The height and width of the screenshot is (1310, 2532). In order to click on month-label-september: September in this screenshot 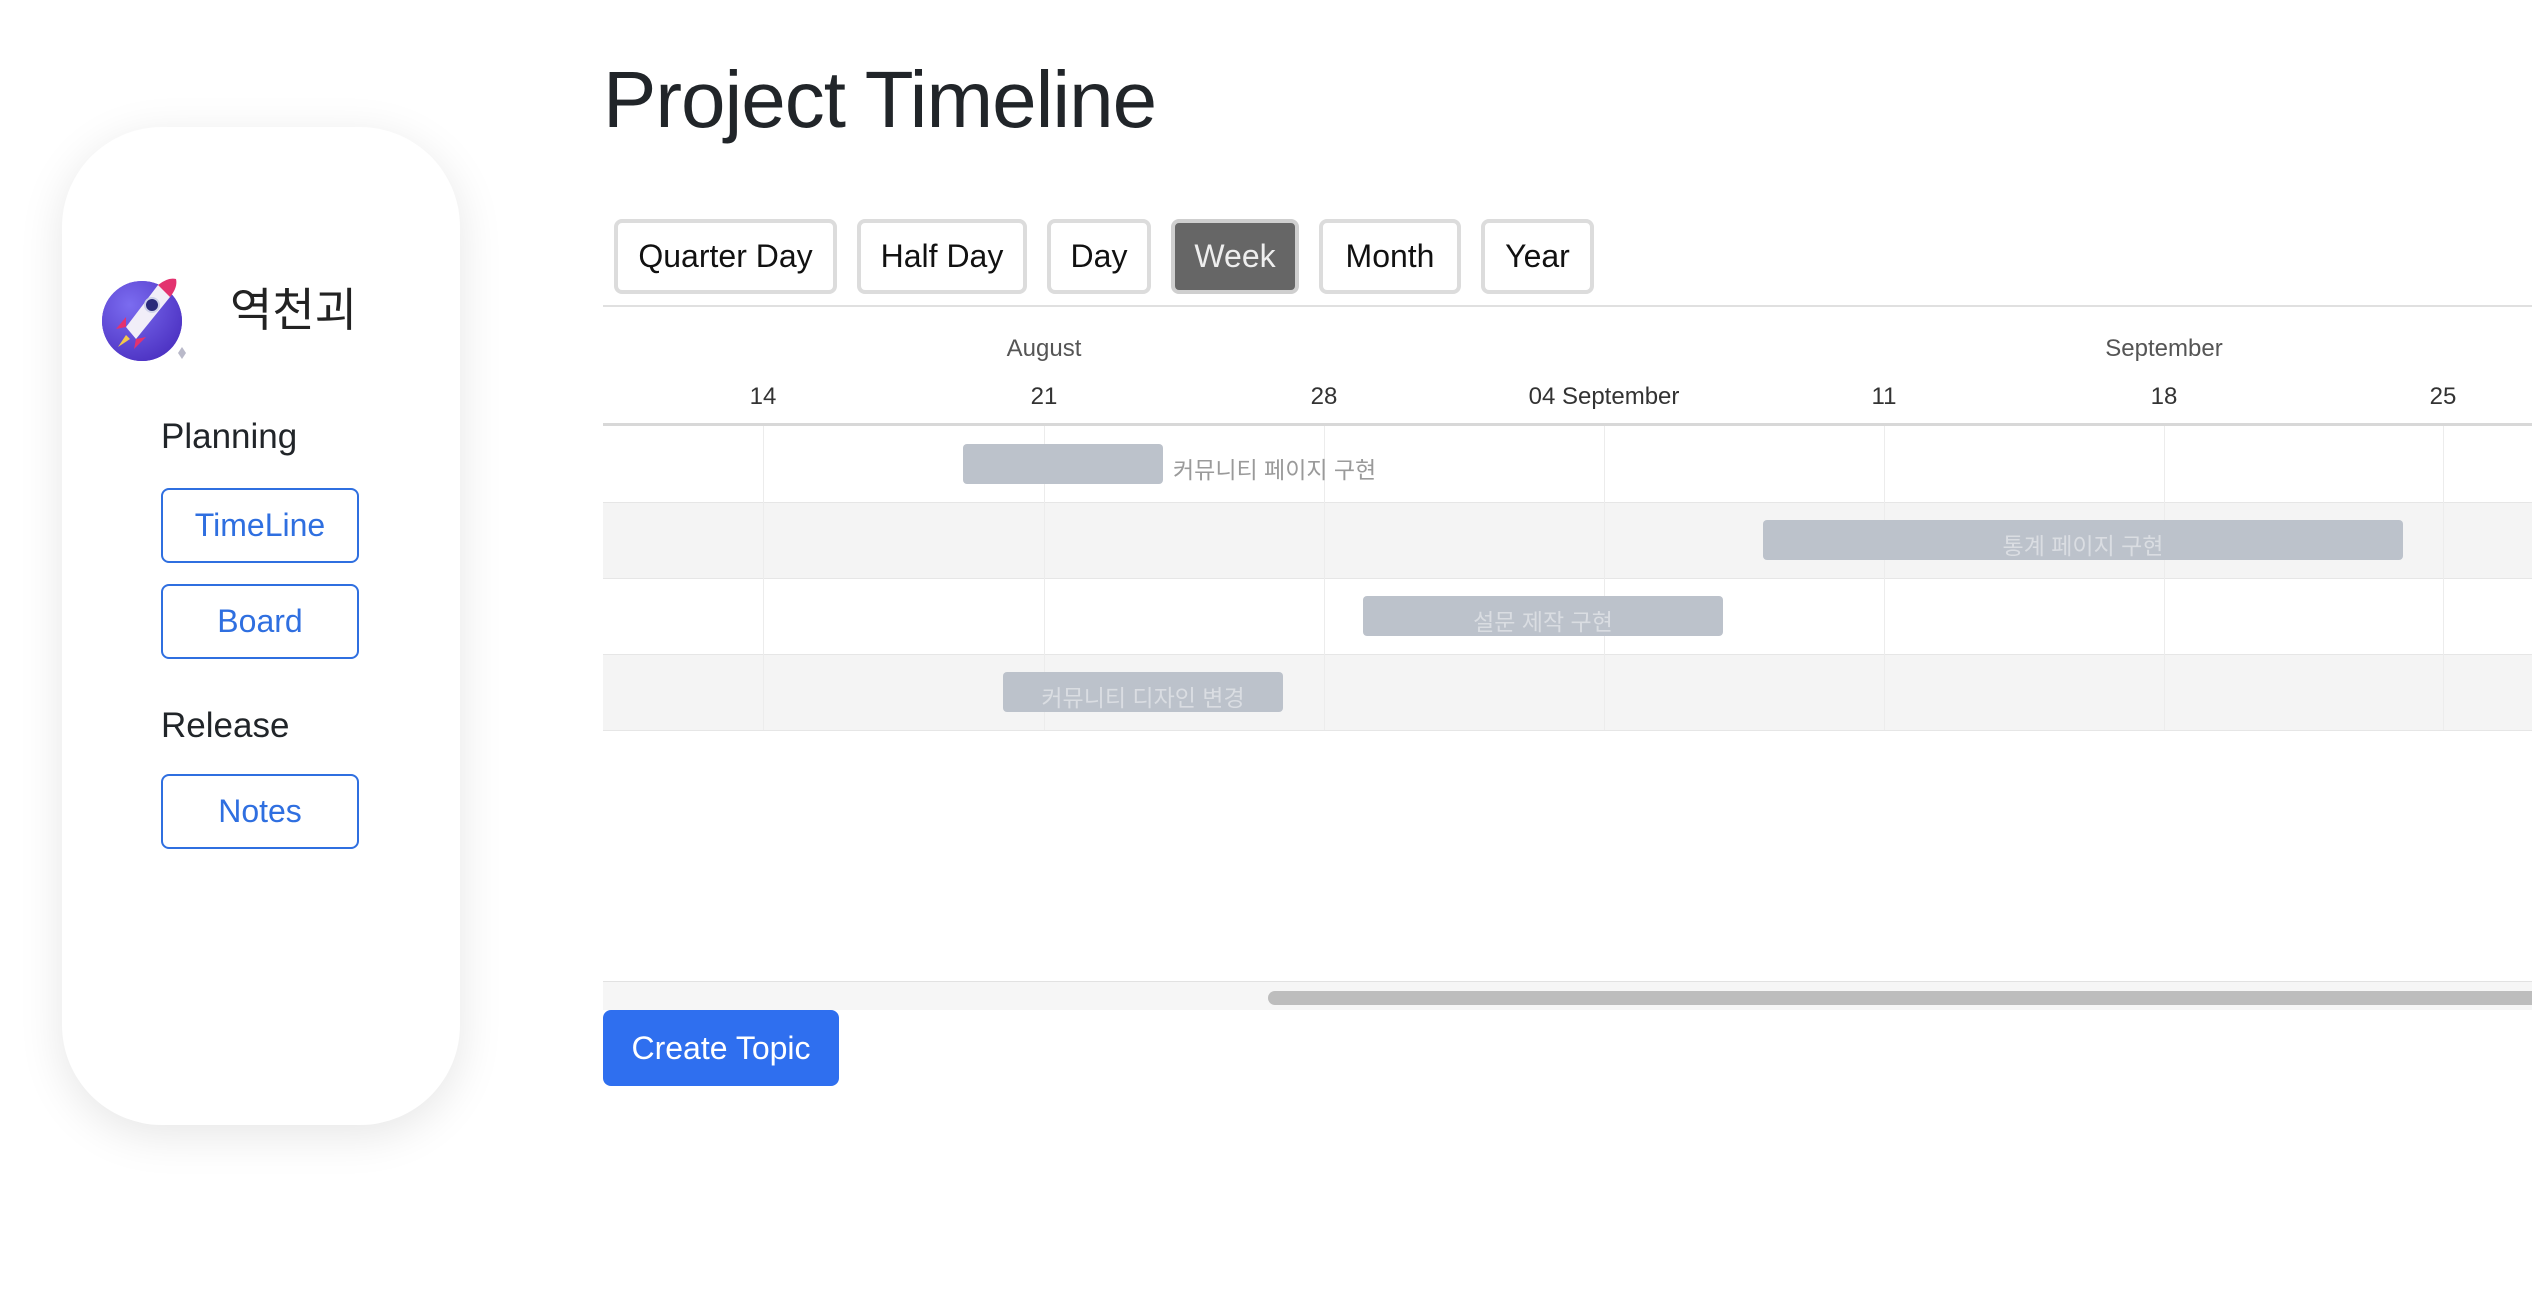, I will do `click(2164, 348)`.